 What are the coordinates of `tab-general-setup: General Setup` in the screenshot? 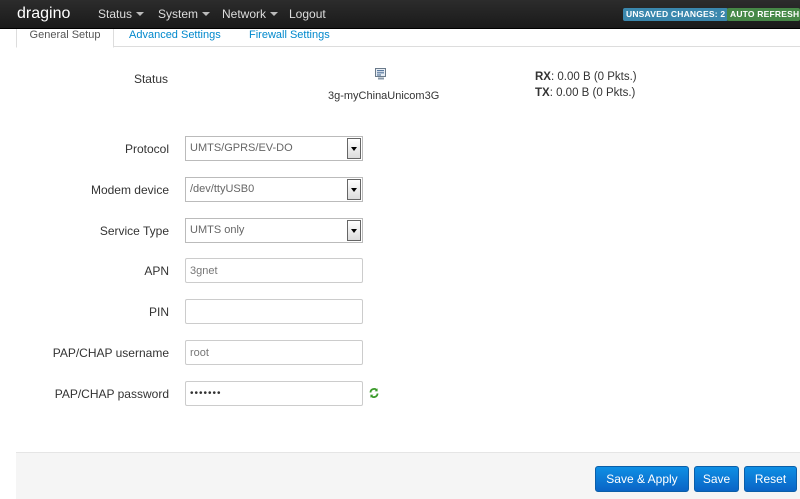 It's located at (65, 38).